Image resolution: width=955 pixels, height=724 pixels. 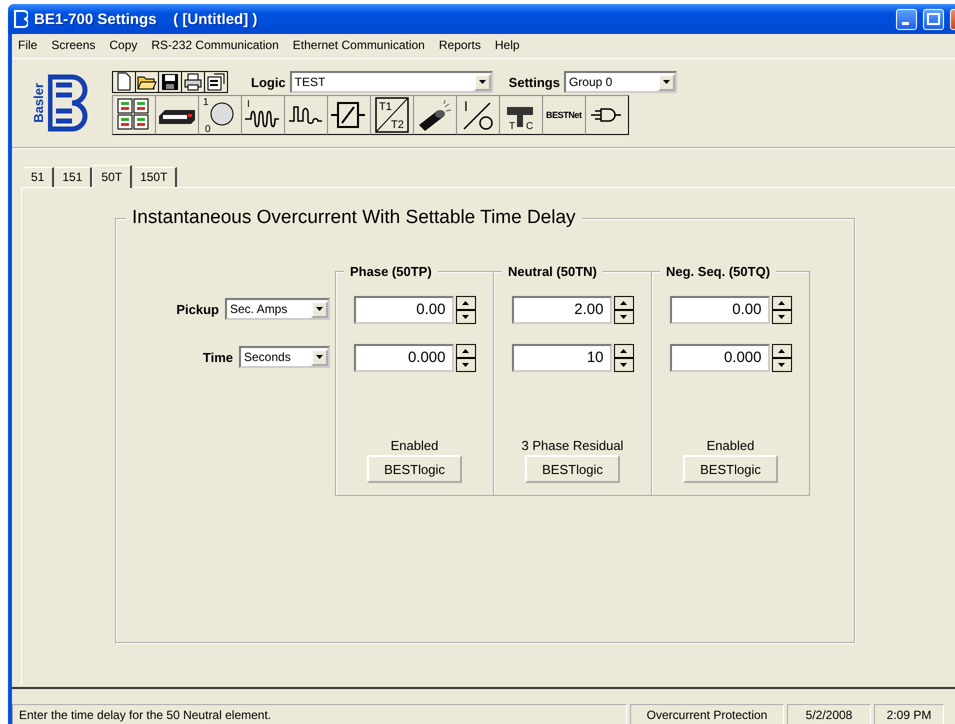 What do you see at coordinates (147, 82) in the screenshot?
I see `open-button` at bounding box center [147, 82].